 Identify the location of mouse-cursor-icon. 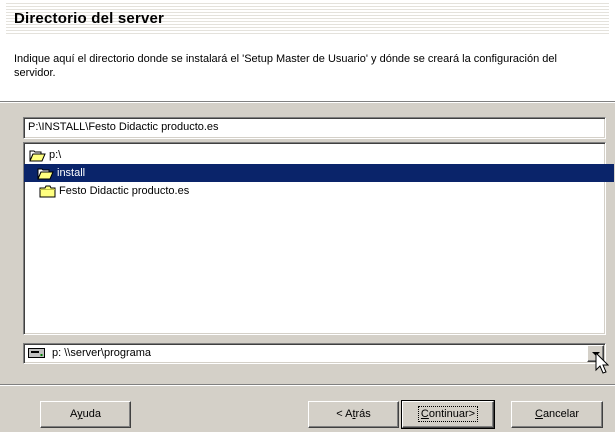
(602, 363).